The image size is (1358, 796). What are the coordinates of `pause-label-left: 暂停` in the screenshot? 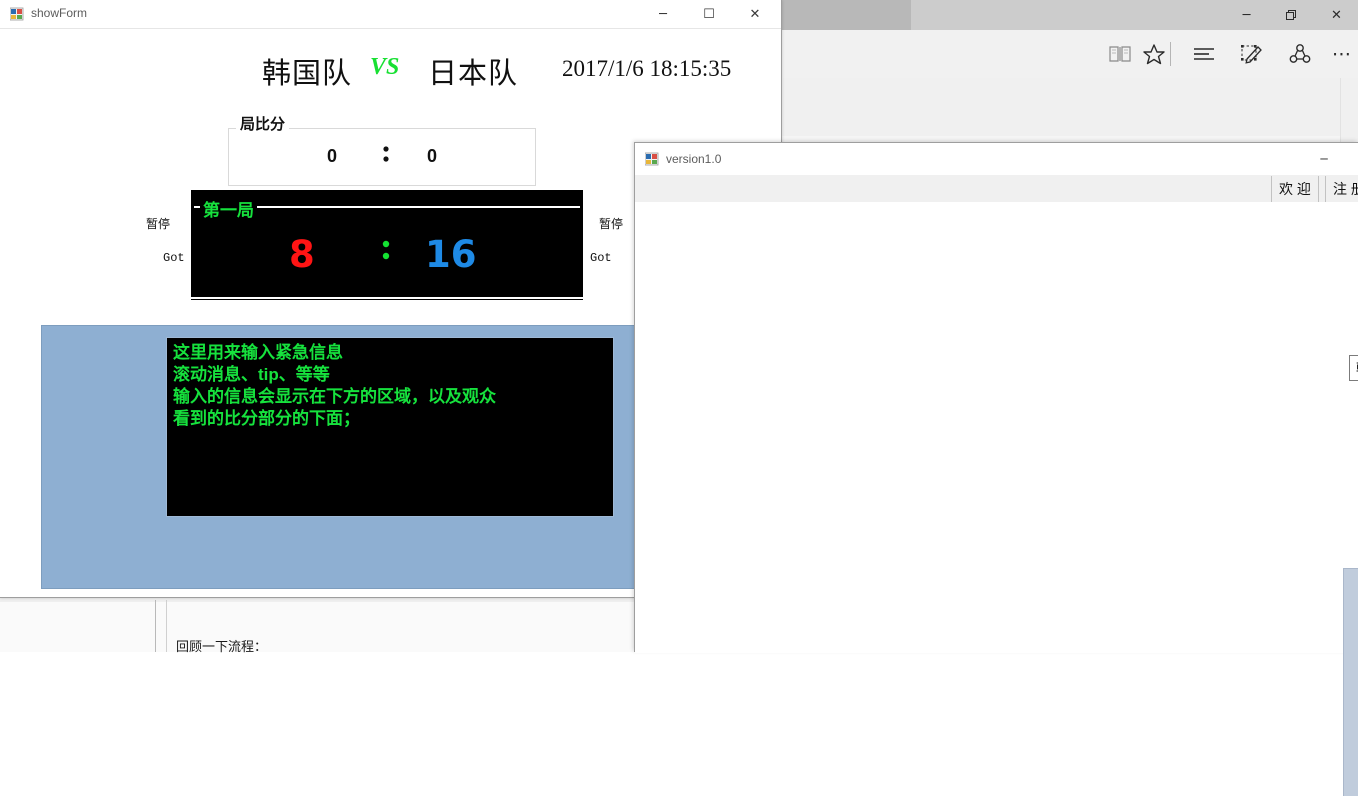 It's located at (158, 224).